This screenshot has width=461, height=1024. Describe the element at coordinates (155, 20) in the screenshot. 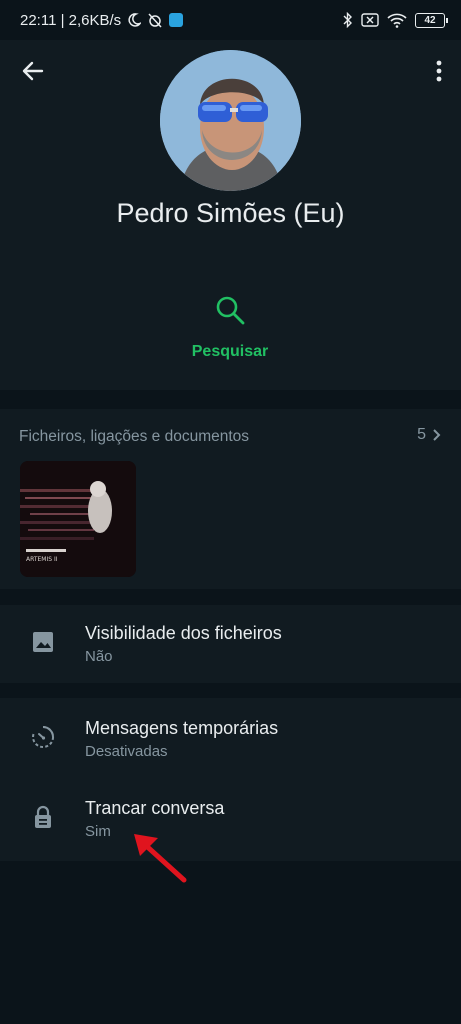

I see `alarm-off-icon` at that location.